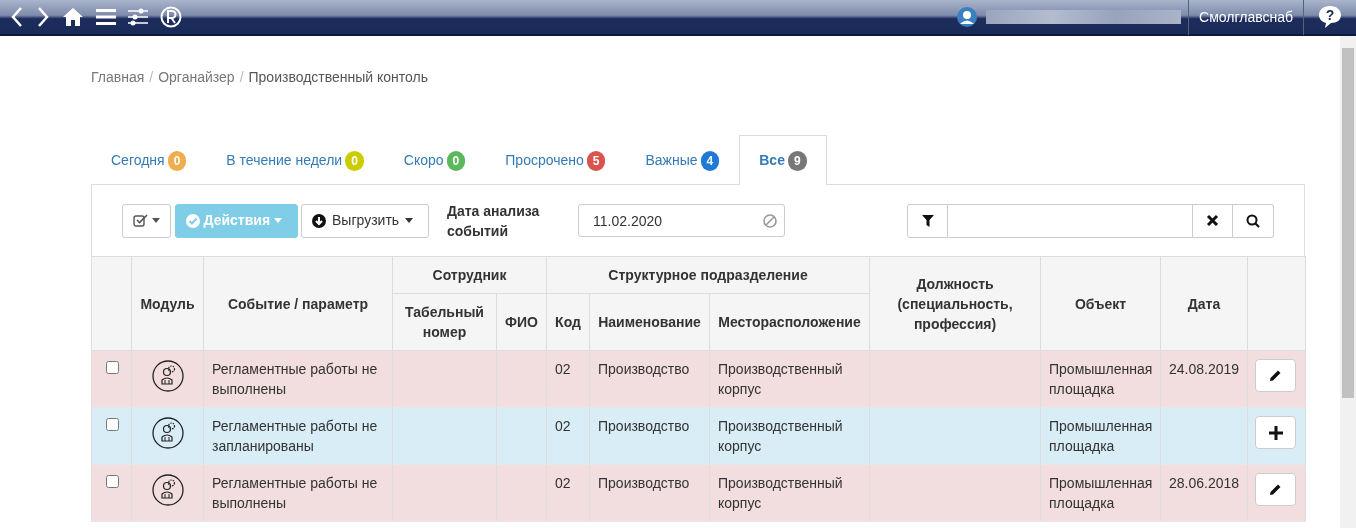 Image resolution: width=1356 pixels, height=528 pixels. What do you see at coordinates (708, 275) in the screenshot?
I see `column-header: Структурное подразделение` at bounding box center [708, 275].